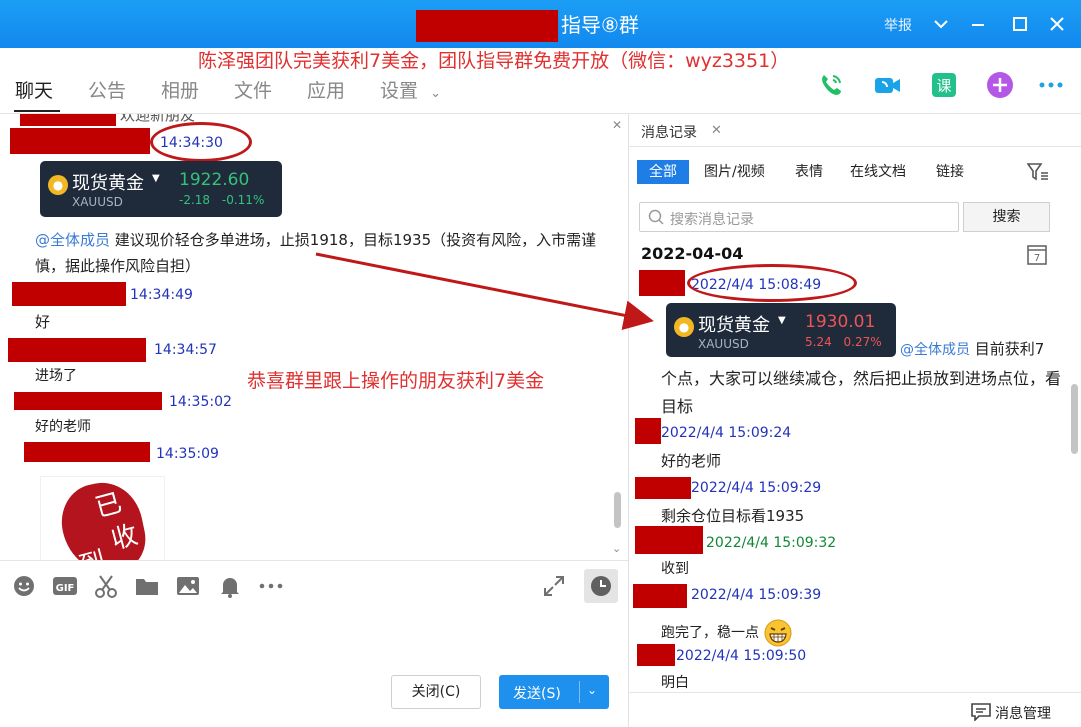 The width and height of the screenshot is (1081, 727). Describe the element at coordinates (1037, 172) in the screenshot. I see `filter-icon` at that location.